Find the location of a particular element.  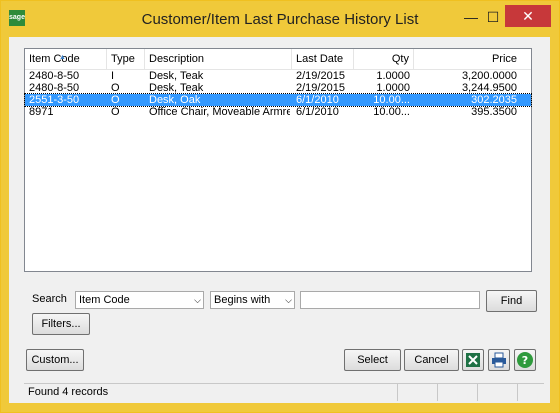

status-bar: Found 4 records is located at coordinates (284, 392).